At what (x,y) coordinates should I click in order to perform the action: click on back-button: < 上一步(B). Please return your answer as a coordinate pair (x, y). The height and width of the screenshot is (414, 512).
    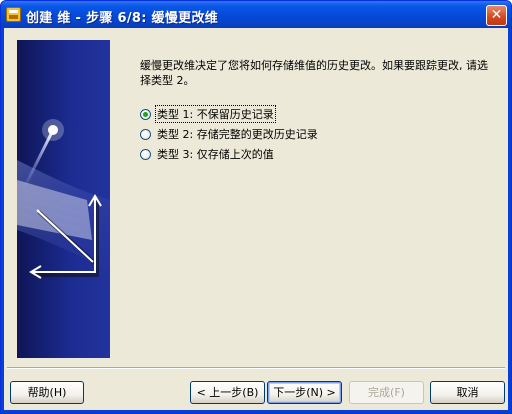
    Looking at the image, I should click on (227, 392).